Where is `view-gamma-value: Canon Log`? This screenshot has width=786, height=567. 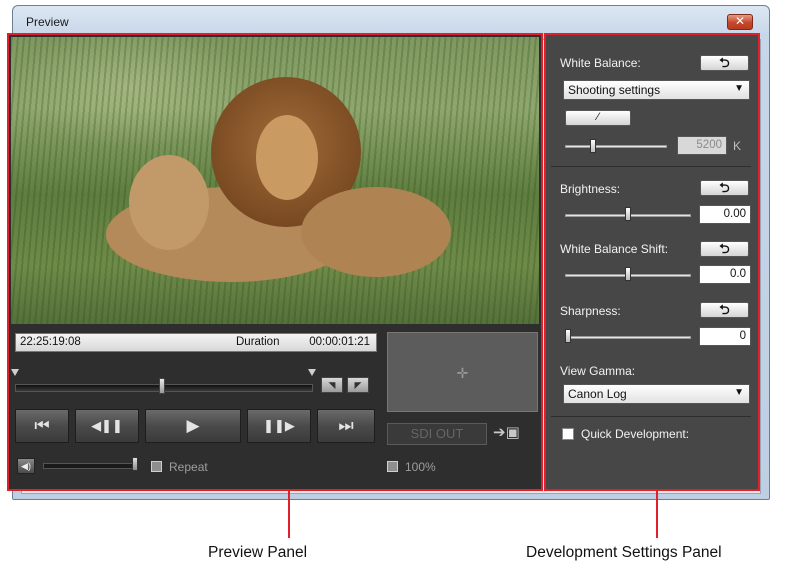
view-gamma-value: Canon Log is located at coordinates (597, 394).